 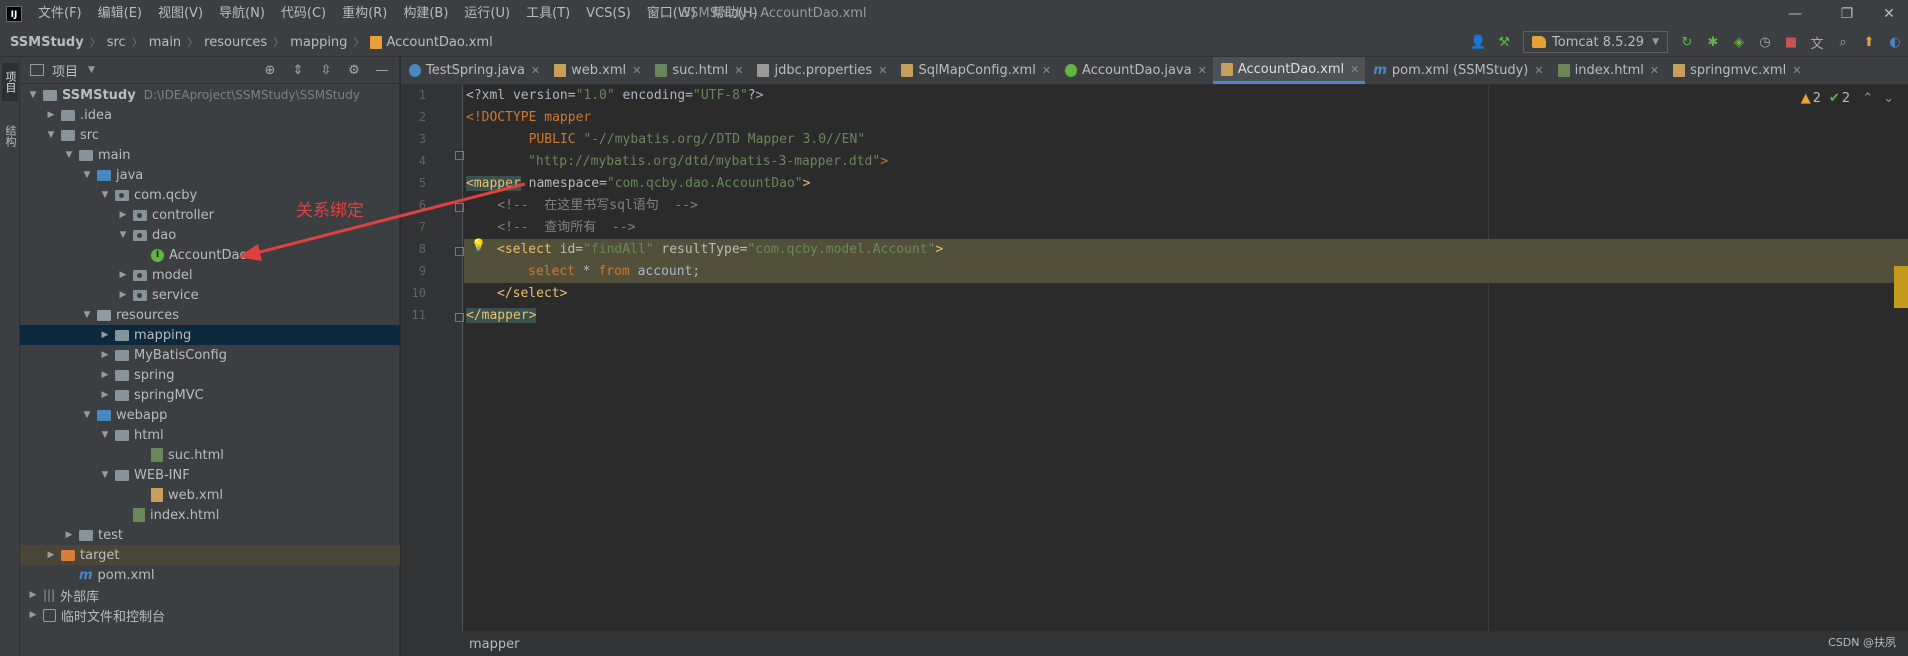 What do you see at coordinates (47, 42) in the screenshot?
I see `breadcrumb-project: SSMStudy` at bounding box center [47, 42].